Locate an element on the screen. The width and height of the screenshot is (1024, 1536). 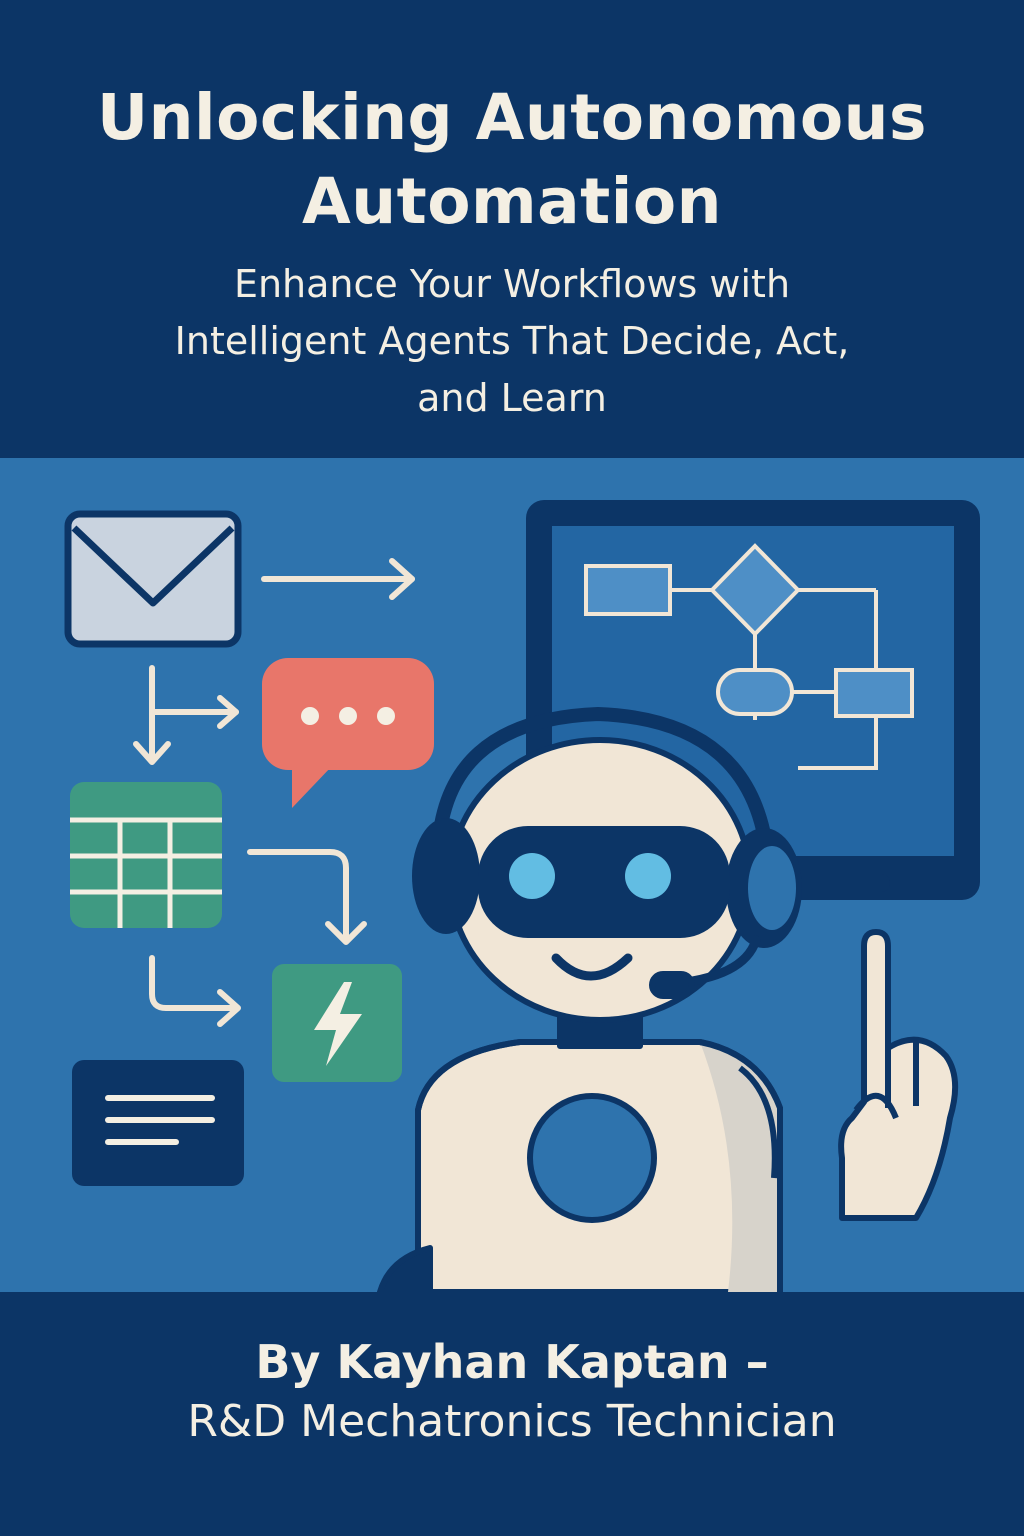
curved-arrow-icon is located at coordinates (307, 897).